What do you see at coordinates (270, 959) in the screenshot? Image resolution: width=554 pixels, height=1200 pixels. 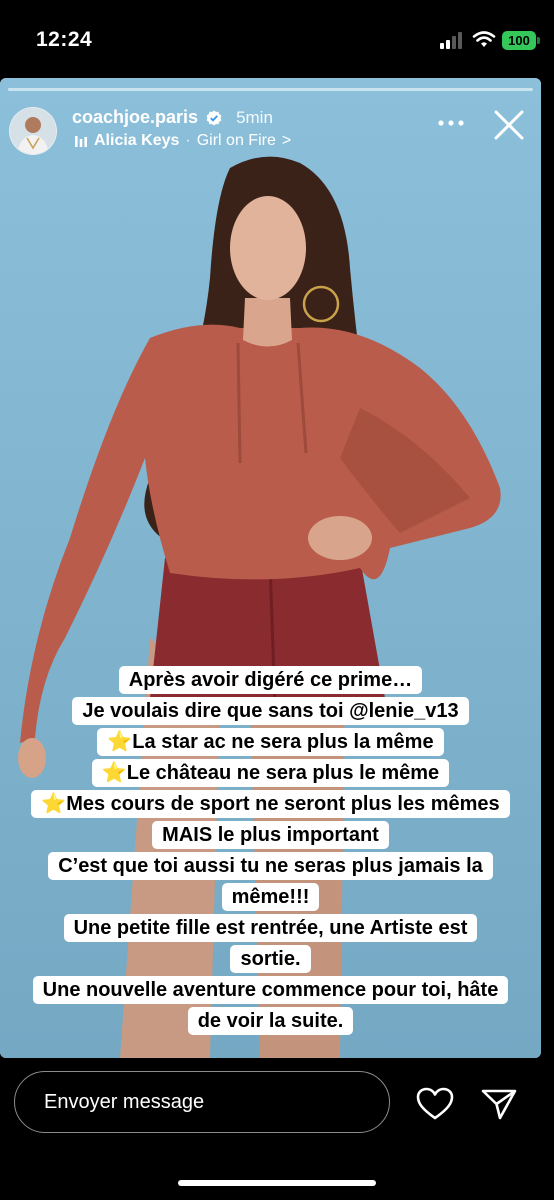 I see `caption-line: sortie.` at bounding box center [270, 959].